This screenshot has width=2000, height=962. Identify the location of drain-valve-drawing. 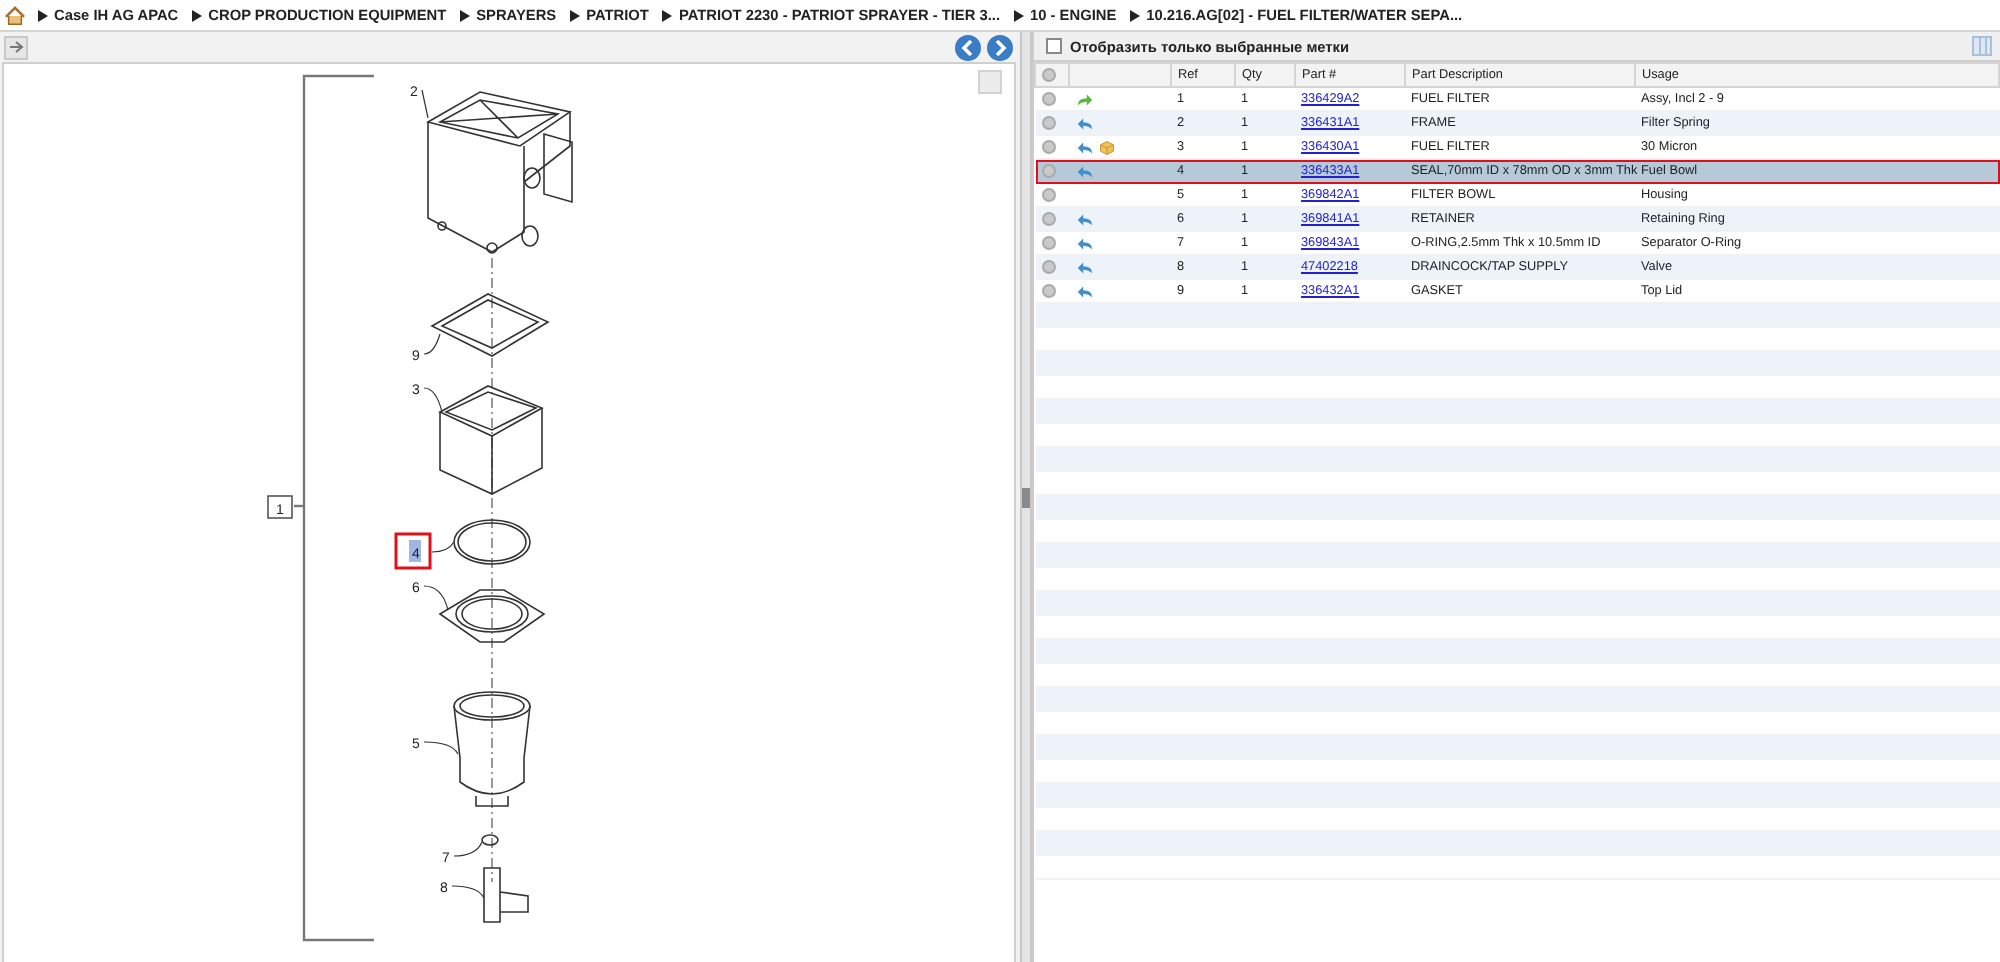
(506, 895).